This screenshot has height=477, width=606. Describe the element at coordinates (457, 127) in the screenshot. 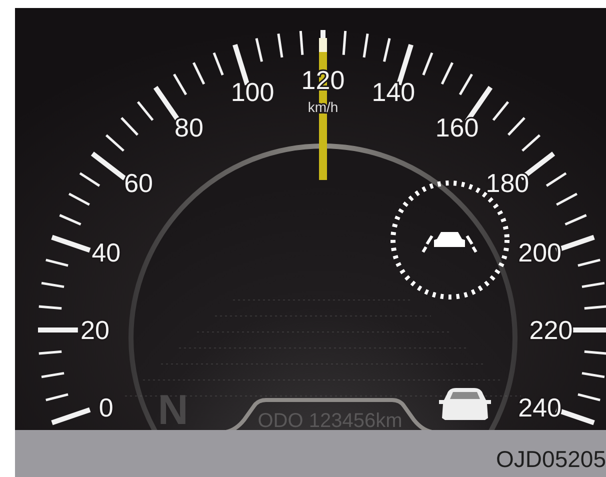

I see `speed-label: 160` at that location.